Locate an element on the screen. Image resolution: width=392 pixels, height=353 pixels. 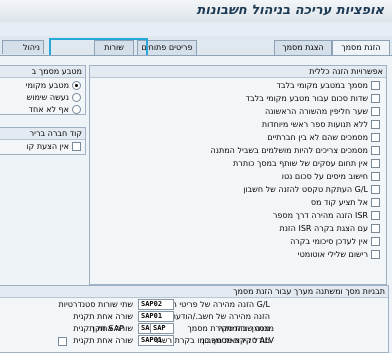
option-no-special-gl: ללא תנועות ספר ראשי מיוחדות is located at coordinates (321, 124).